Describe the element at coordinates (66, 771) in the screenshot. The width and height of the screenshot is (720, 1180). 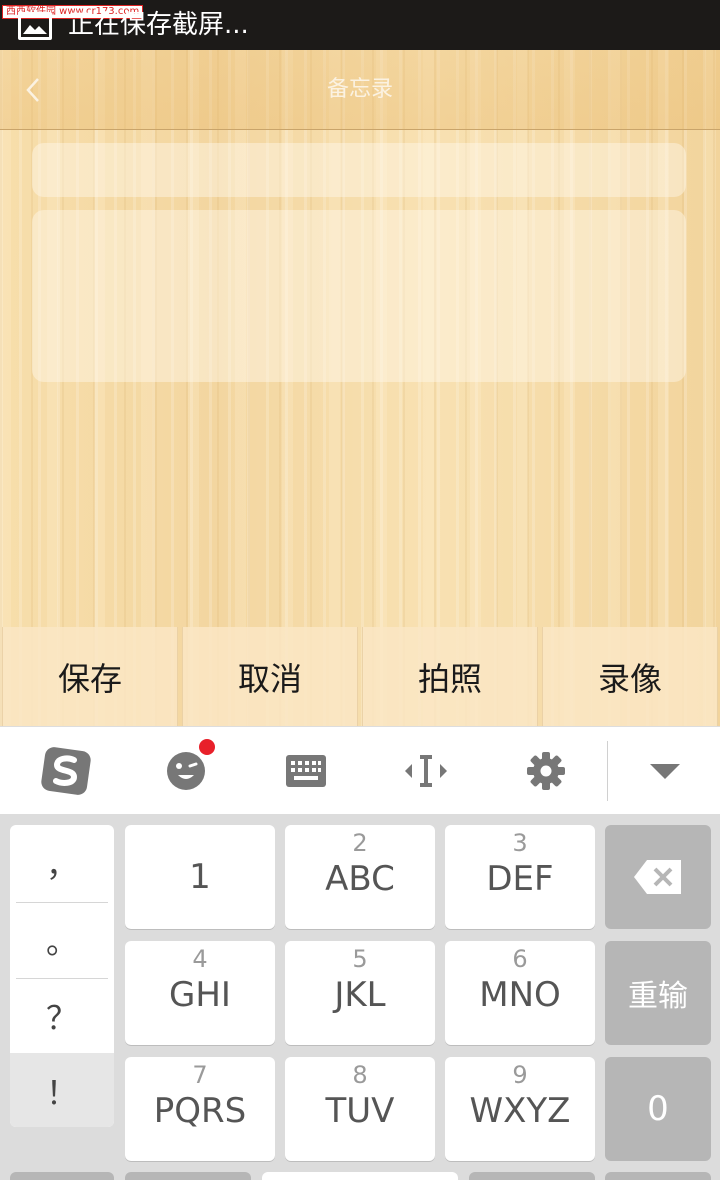
I see `sogou-logo-icon` at that location.